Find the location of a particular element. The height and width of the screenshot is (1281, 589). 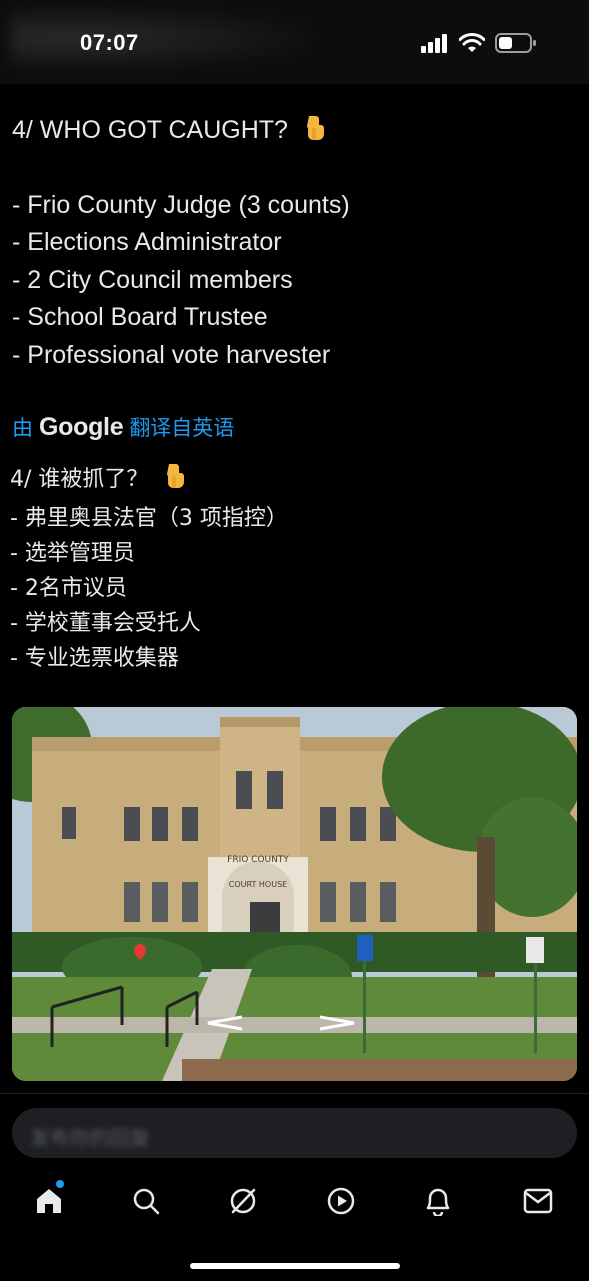

nav-messages is located at coordinates (538, 1201).